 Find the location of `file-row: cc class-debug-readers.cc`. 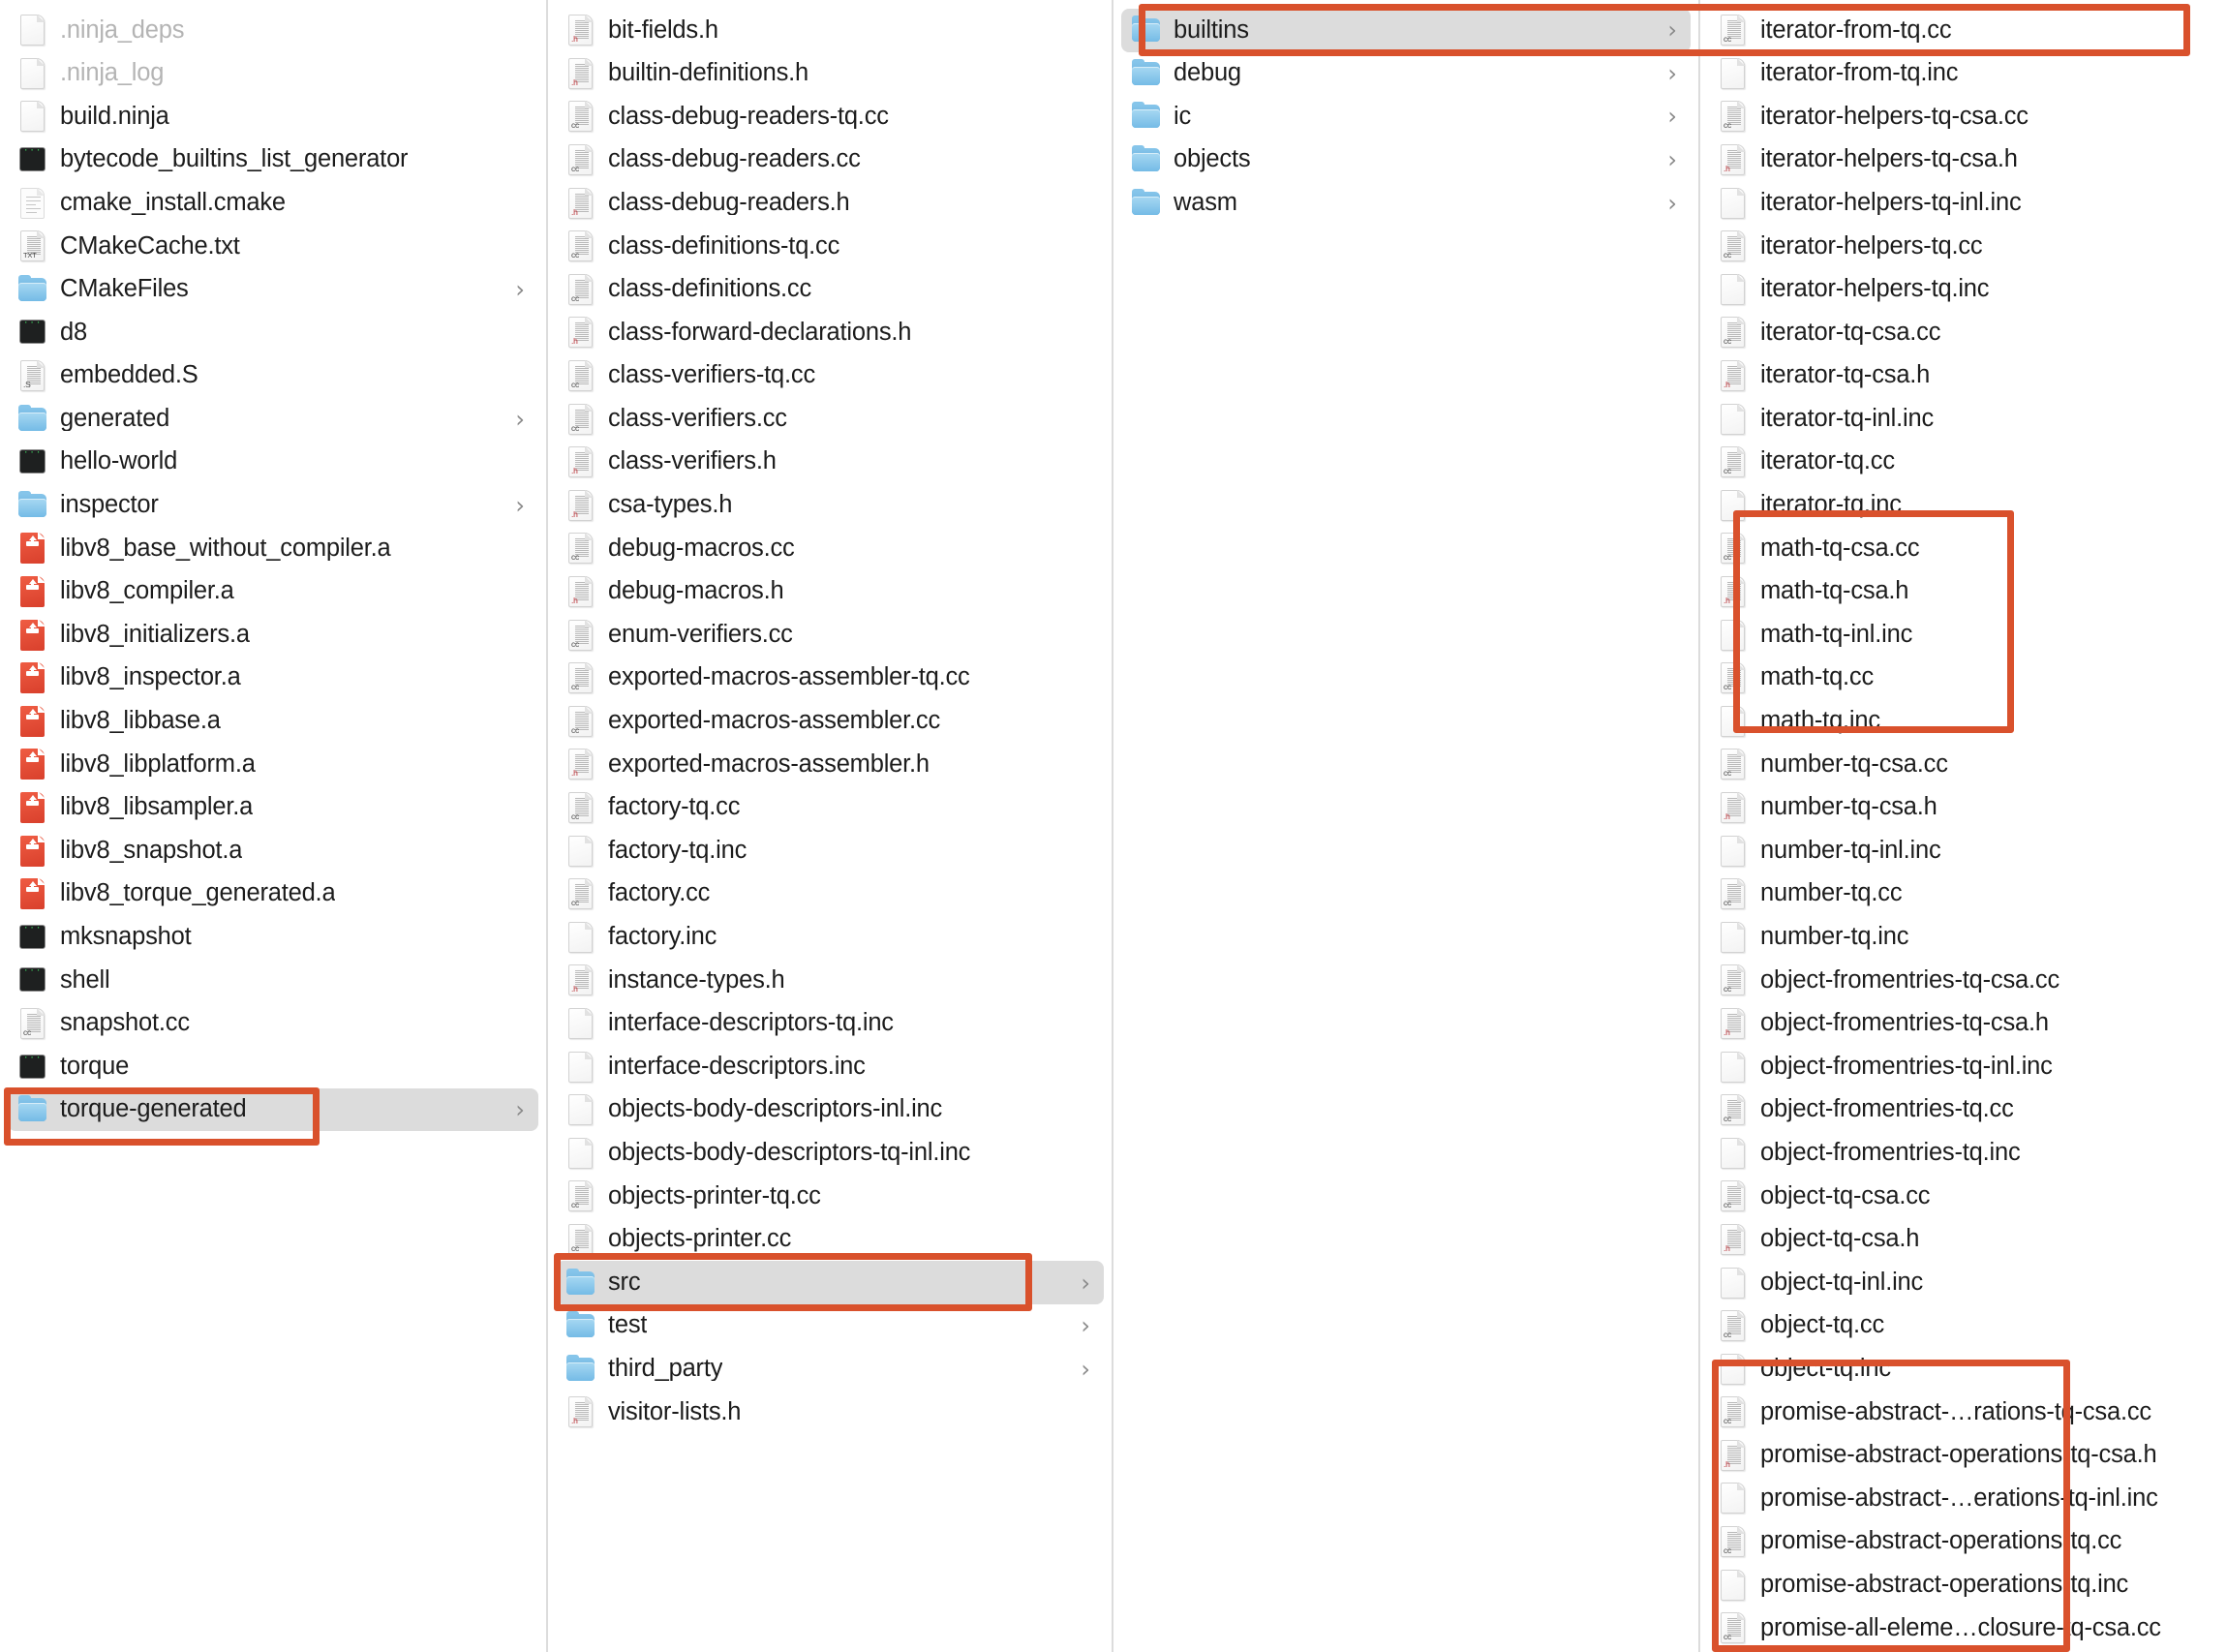

file-row: cc class-debug-readers.cc is located at coordinates (830, 160).